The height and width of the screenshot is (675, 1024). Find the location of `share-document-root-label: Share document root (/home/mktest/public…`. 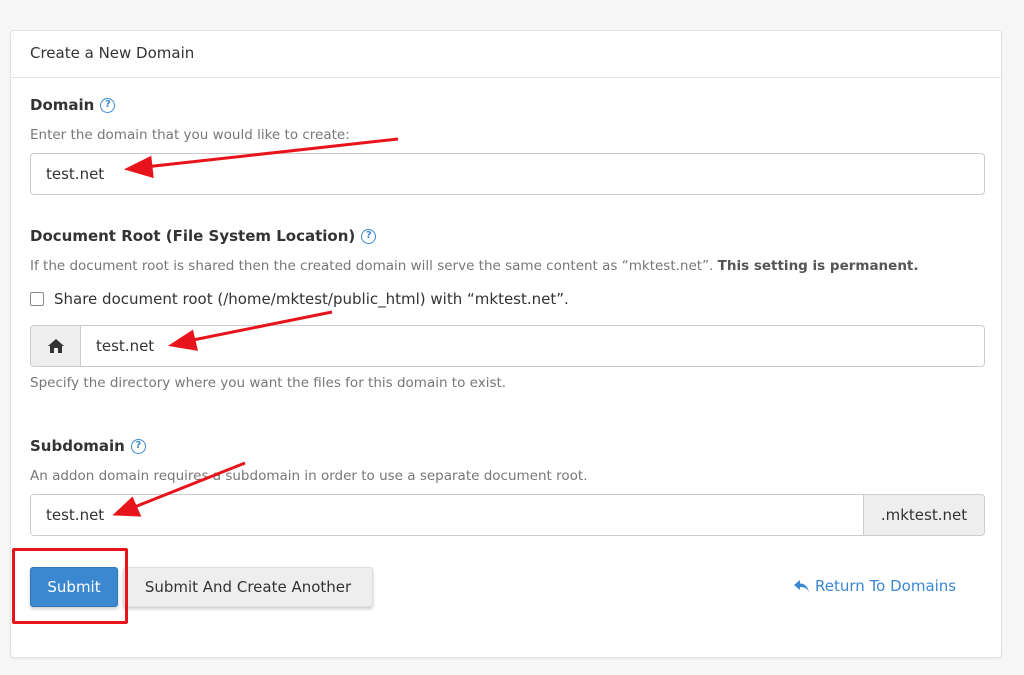

share-document-root-label: Share document root (/home/mktest/public… is located at coordinates (311, 299).